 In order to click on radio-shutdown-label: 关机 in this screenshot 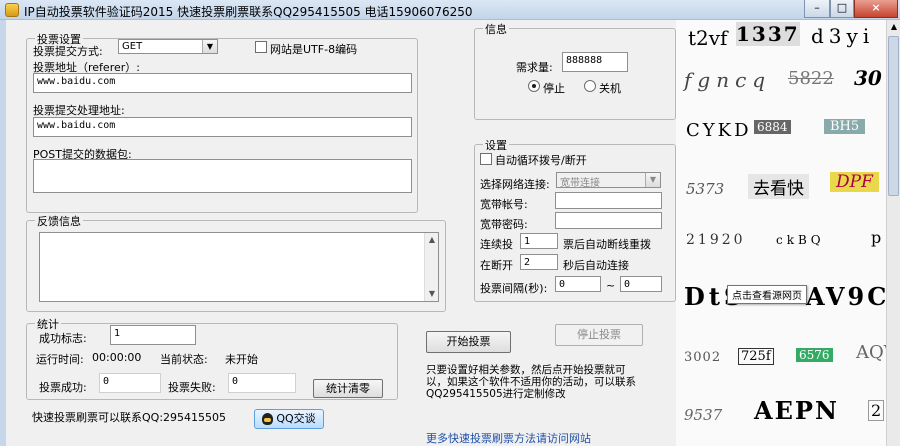, I will do `click(610, 88)`.